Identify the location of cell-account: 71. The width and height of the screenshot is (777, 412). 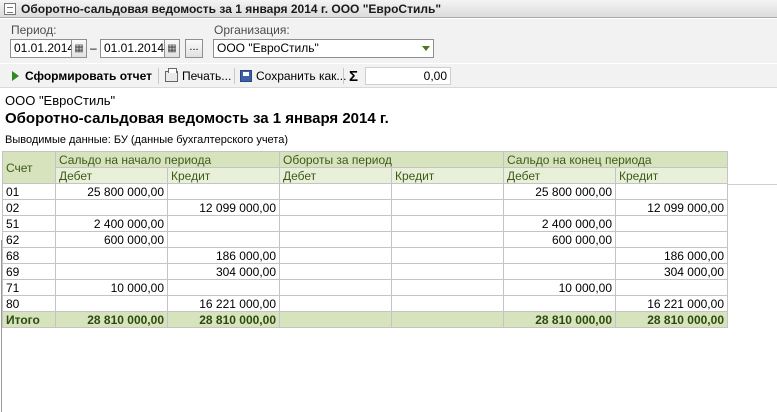
(29, 287).